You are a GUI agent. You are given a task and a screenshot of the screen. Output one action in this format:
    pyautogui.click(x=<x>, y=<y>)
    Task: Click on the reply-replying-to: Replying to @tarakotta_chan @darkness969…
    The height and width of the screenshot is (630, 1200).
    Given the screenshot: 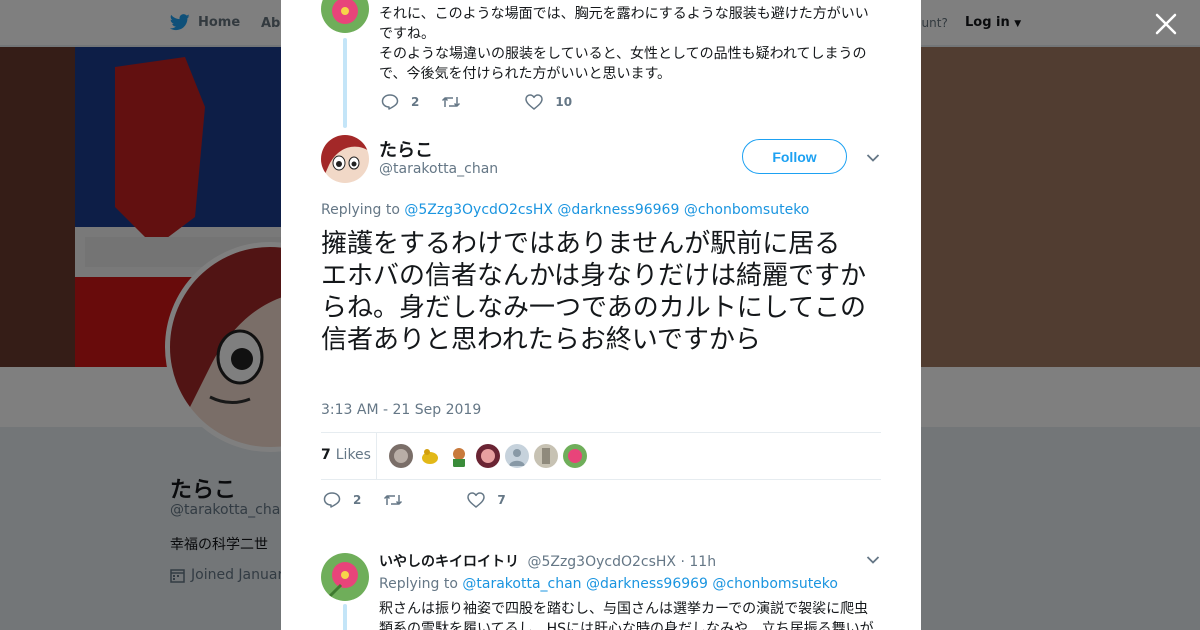 What is the action you would take?
    pyautogui.click(x=608, y=584)
    